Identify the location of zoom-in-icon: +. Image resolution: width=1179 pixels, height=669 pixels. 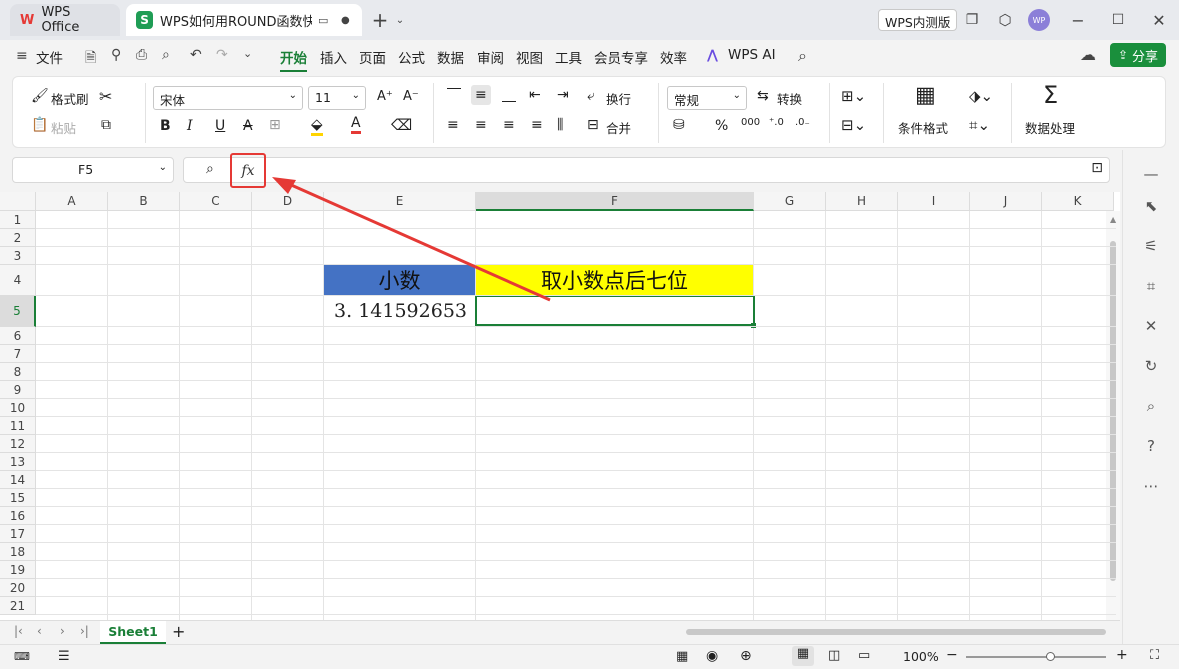
(1122, 655).